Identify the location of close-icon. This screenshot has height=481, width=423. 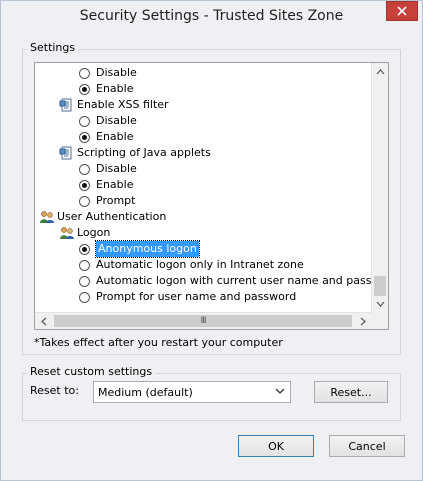
(402, 11).